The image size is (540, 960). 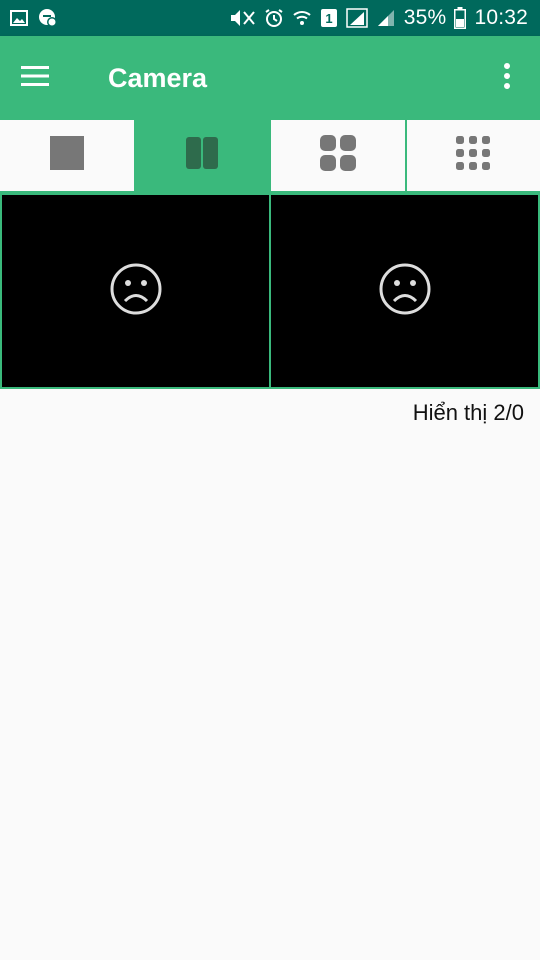 What do you see at coordinates (468, 412) in the screenshot?
I see `display-count-label: Hiển thị 2/0` at bounding box center [468, 412].